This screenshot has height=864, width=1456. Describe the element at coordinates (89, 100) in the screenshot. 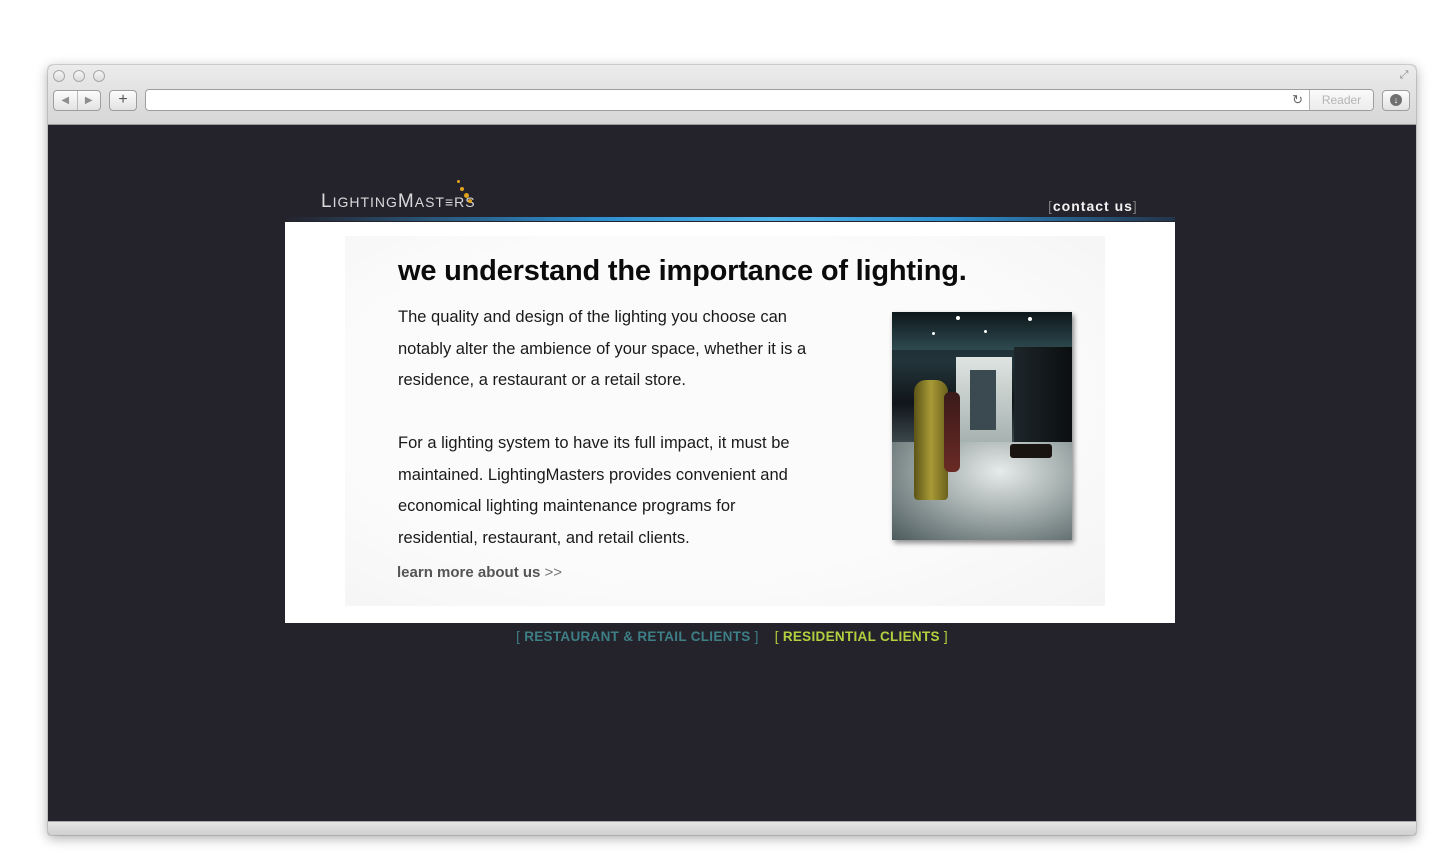

I see `forward-icon: ▶` at that location.